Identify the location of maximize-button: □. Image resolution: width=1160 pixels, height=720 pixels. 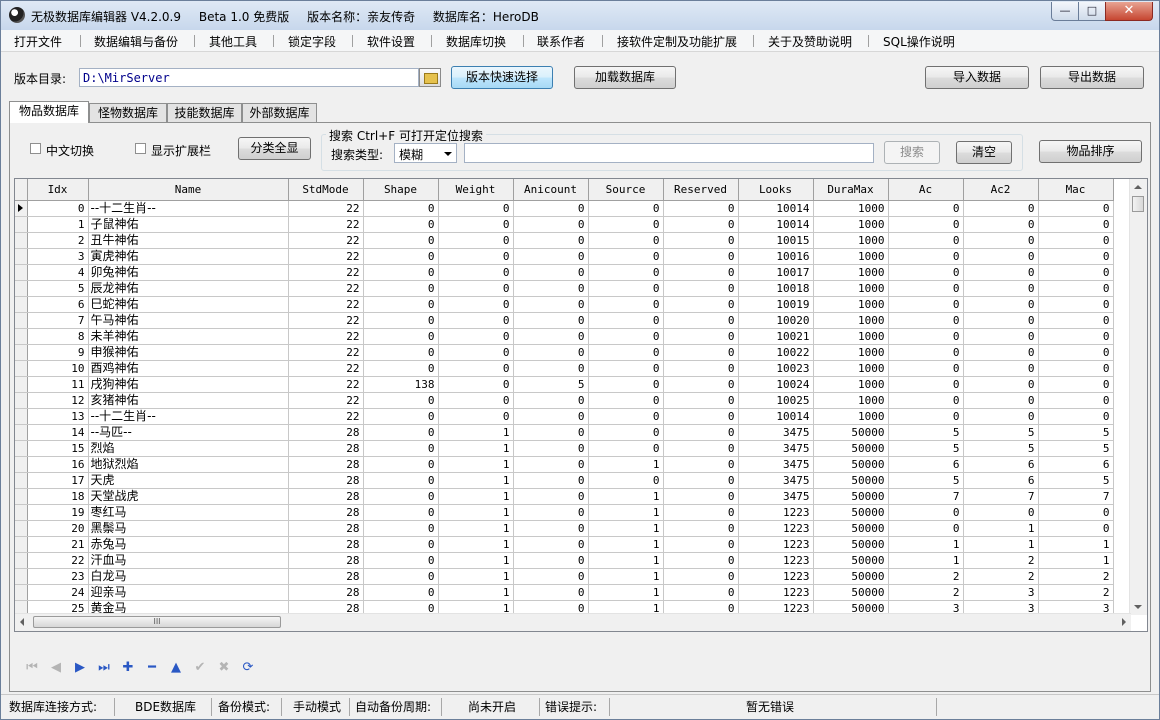
(1092, 11).